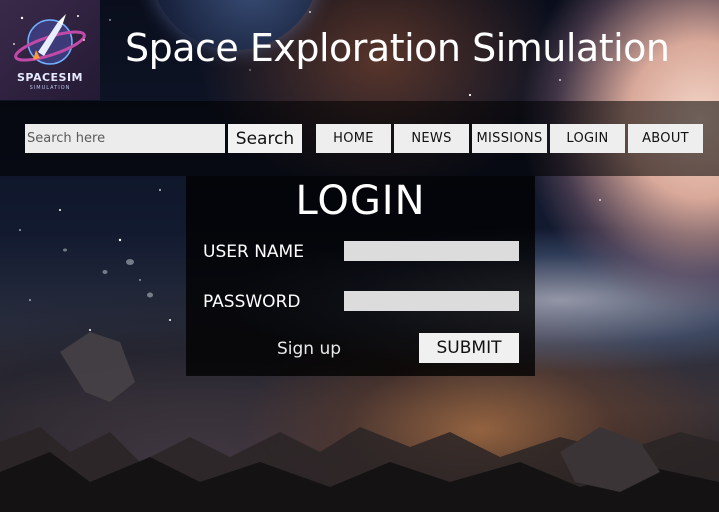 Image resolution: width=719 pixels, height=512 pixels. What do you see at coordinates (360, 201) in the screenshot?
I see `login-title: LOGIN` at bounding box center [360, 201].